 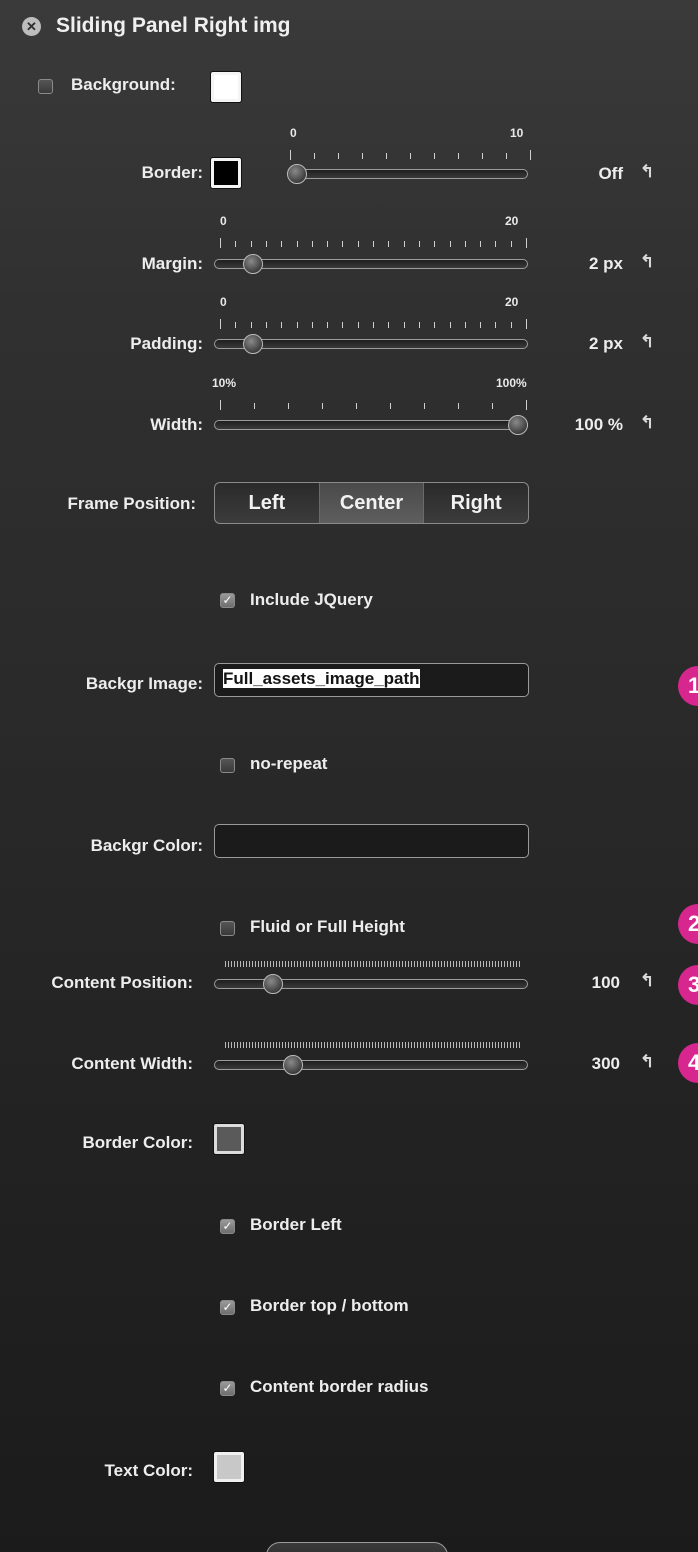 What do you see at coordinates (647, 1062) in the screenshot?
I see `content-width-reset-icon: ↰` at bounding box center [647, 1062].